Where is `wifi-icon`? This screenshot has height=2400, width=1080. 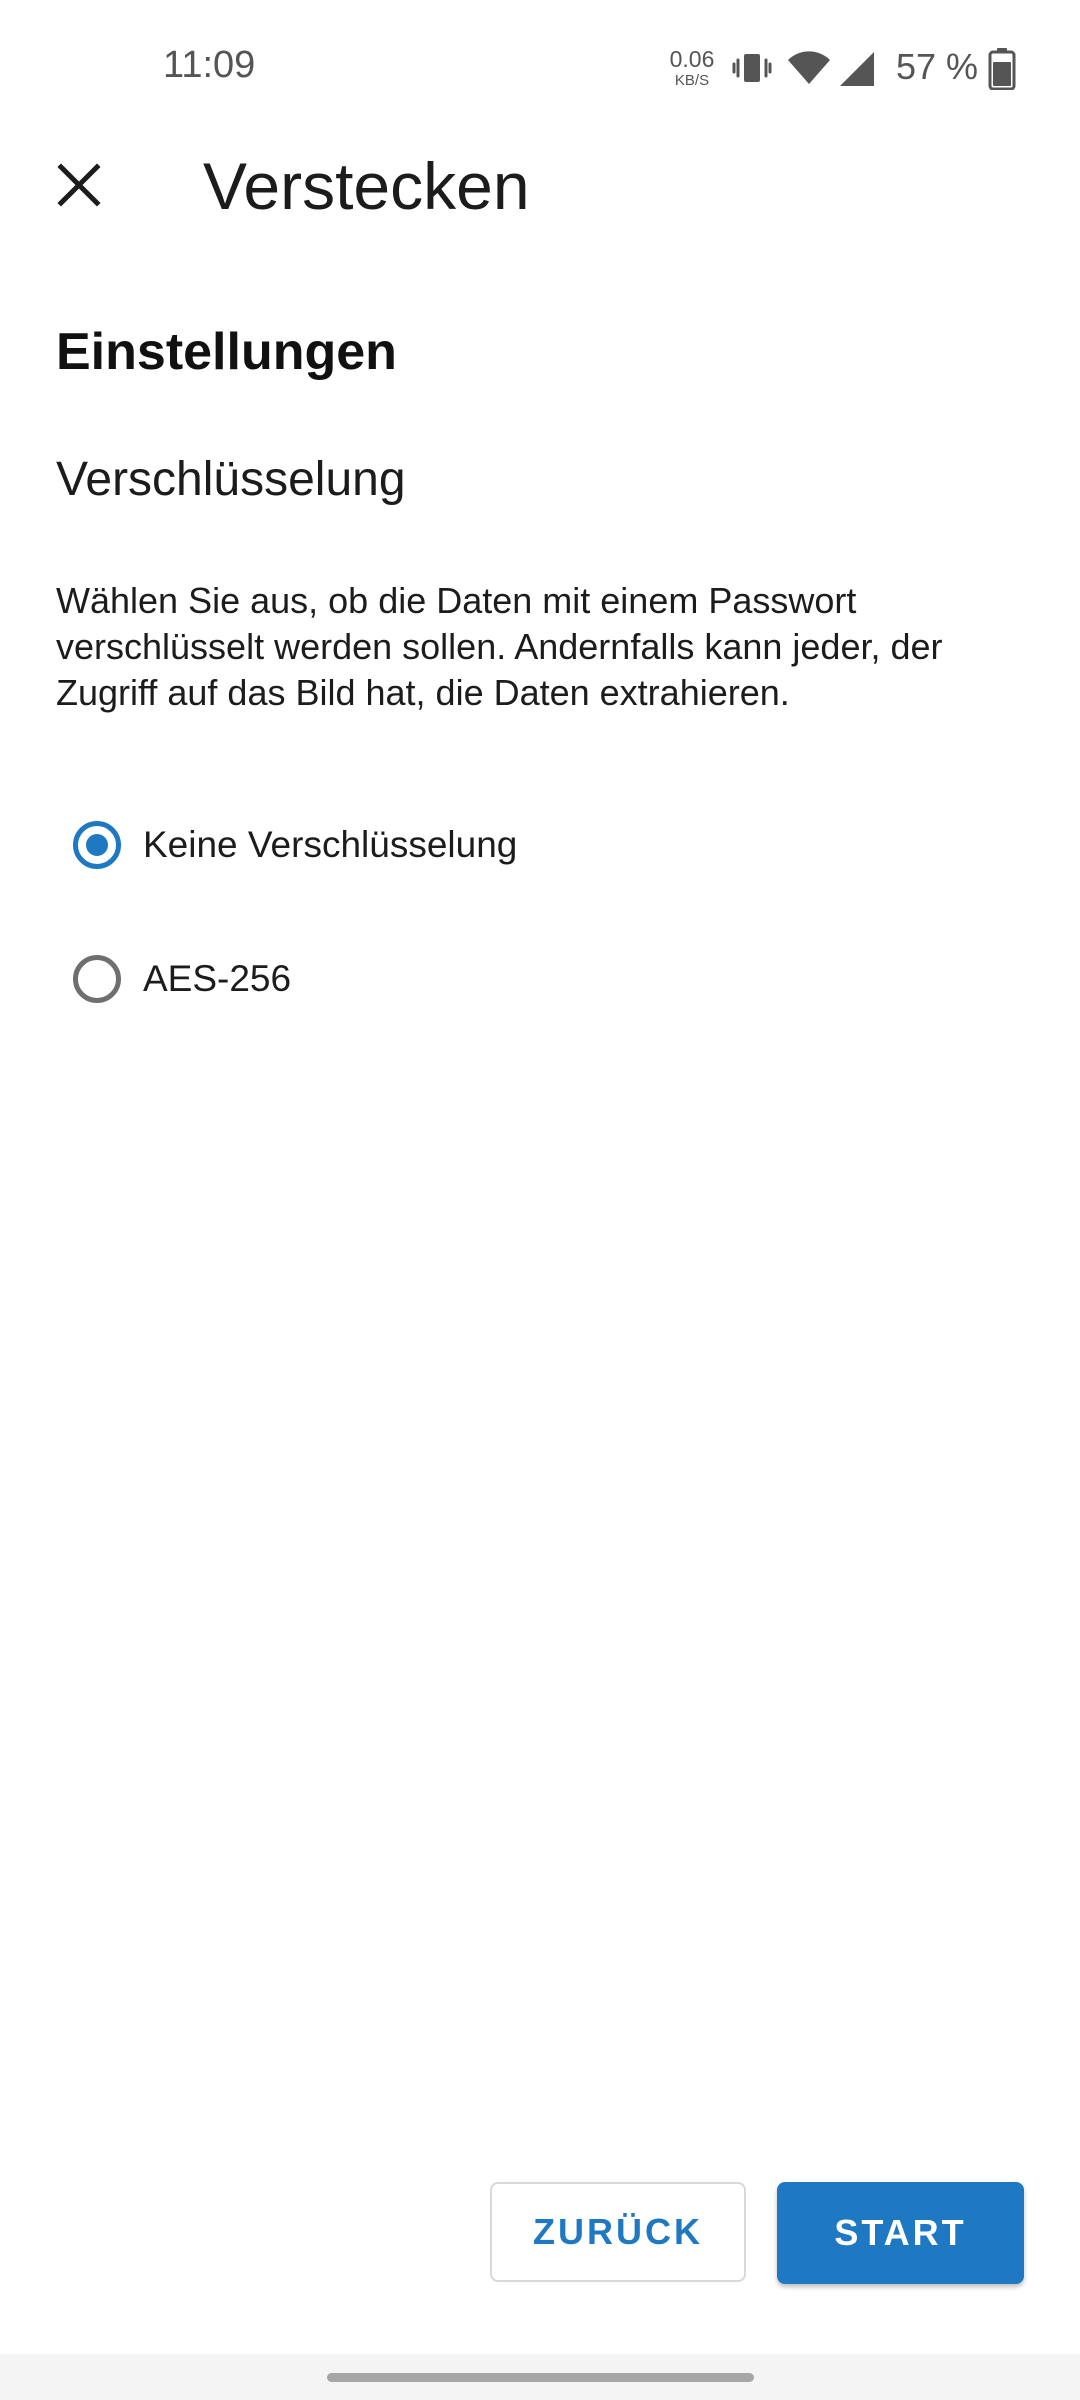 wifi-icon is located at coordinates (809, 67).